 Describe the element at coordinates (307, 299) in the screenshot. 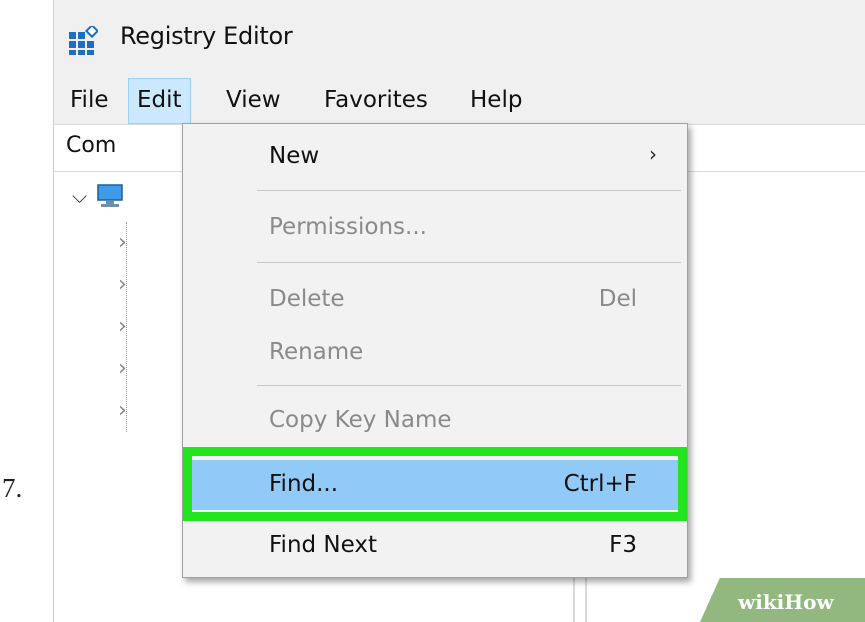

I see `menu-item-label: Delete` at that location.